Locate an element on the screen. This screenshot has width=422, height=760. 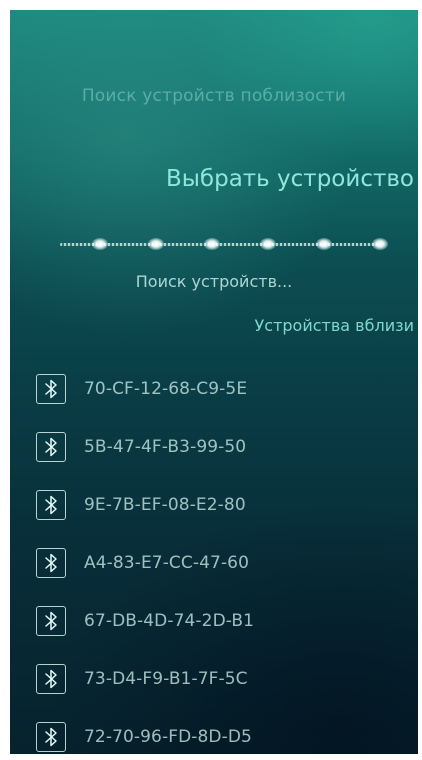
device-name: 5B-47-4F-B3-99-50 is located at coordinates (165, 447).